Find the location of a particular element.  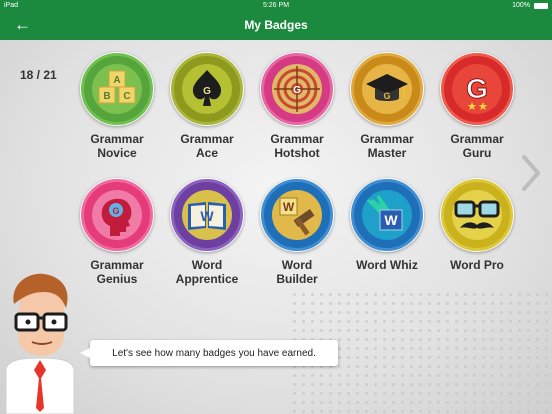

clock: 5:26 PM is located at coordinates (276, 5).